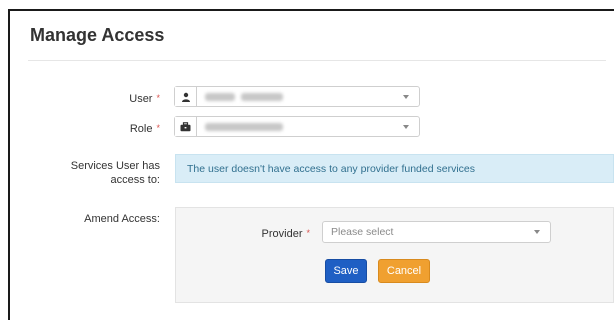  Describe the element at coordinates (144, 129) in the screenshot. I see `role-label: Role *` at that location.